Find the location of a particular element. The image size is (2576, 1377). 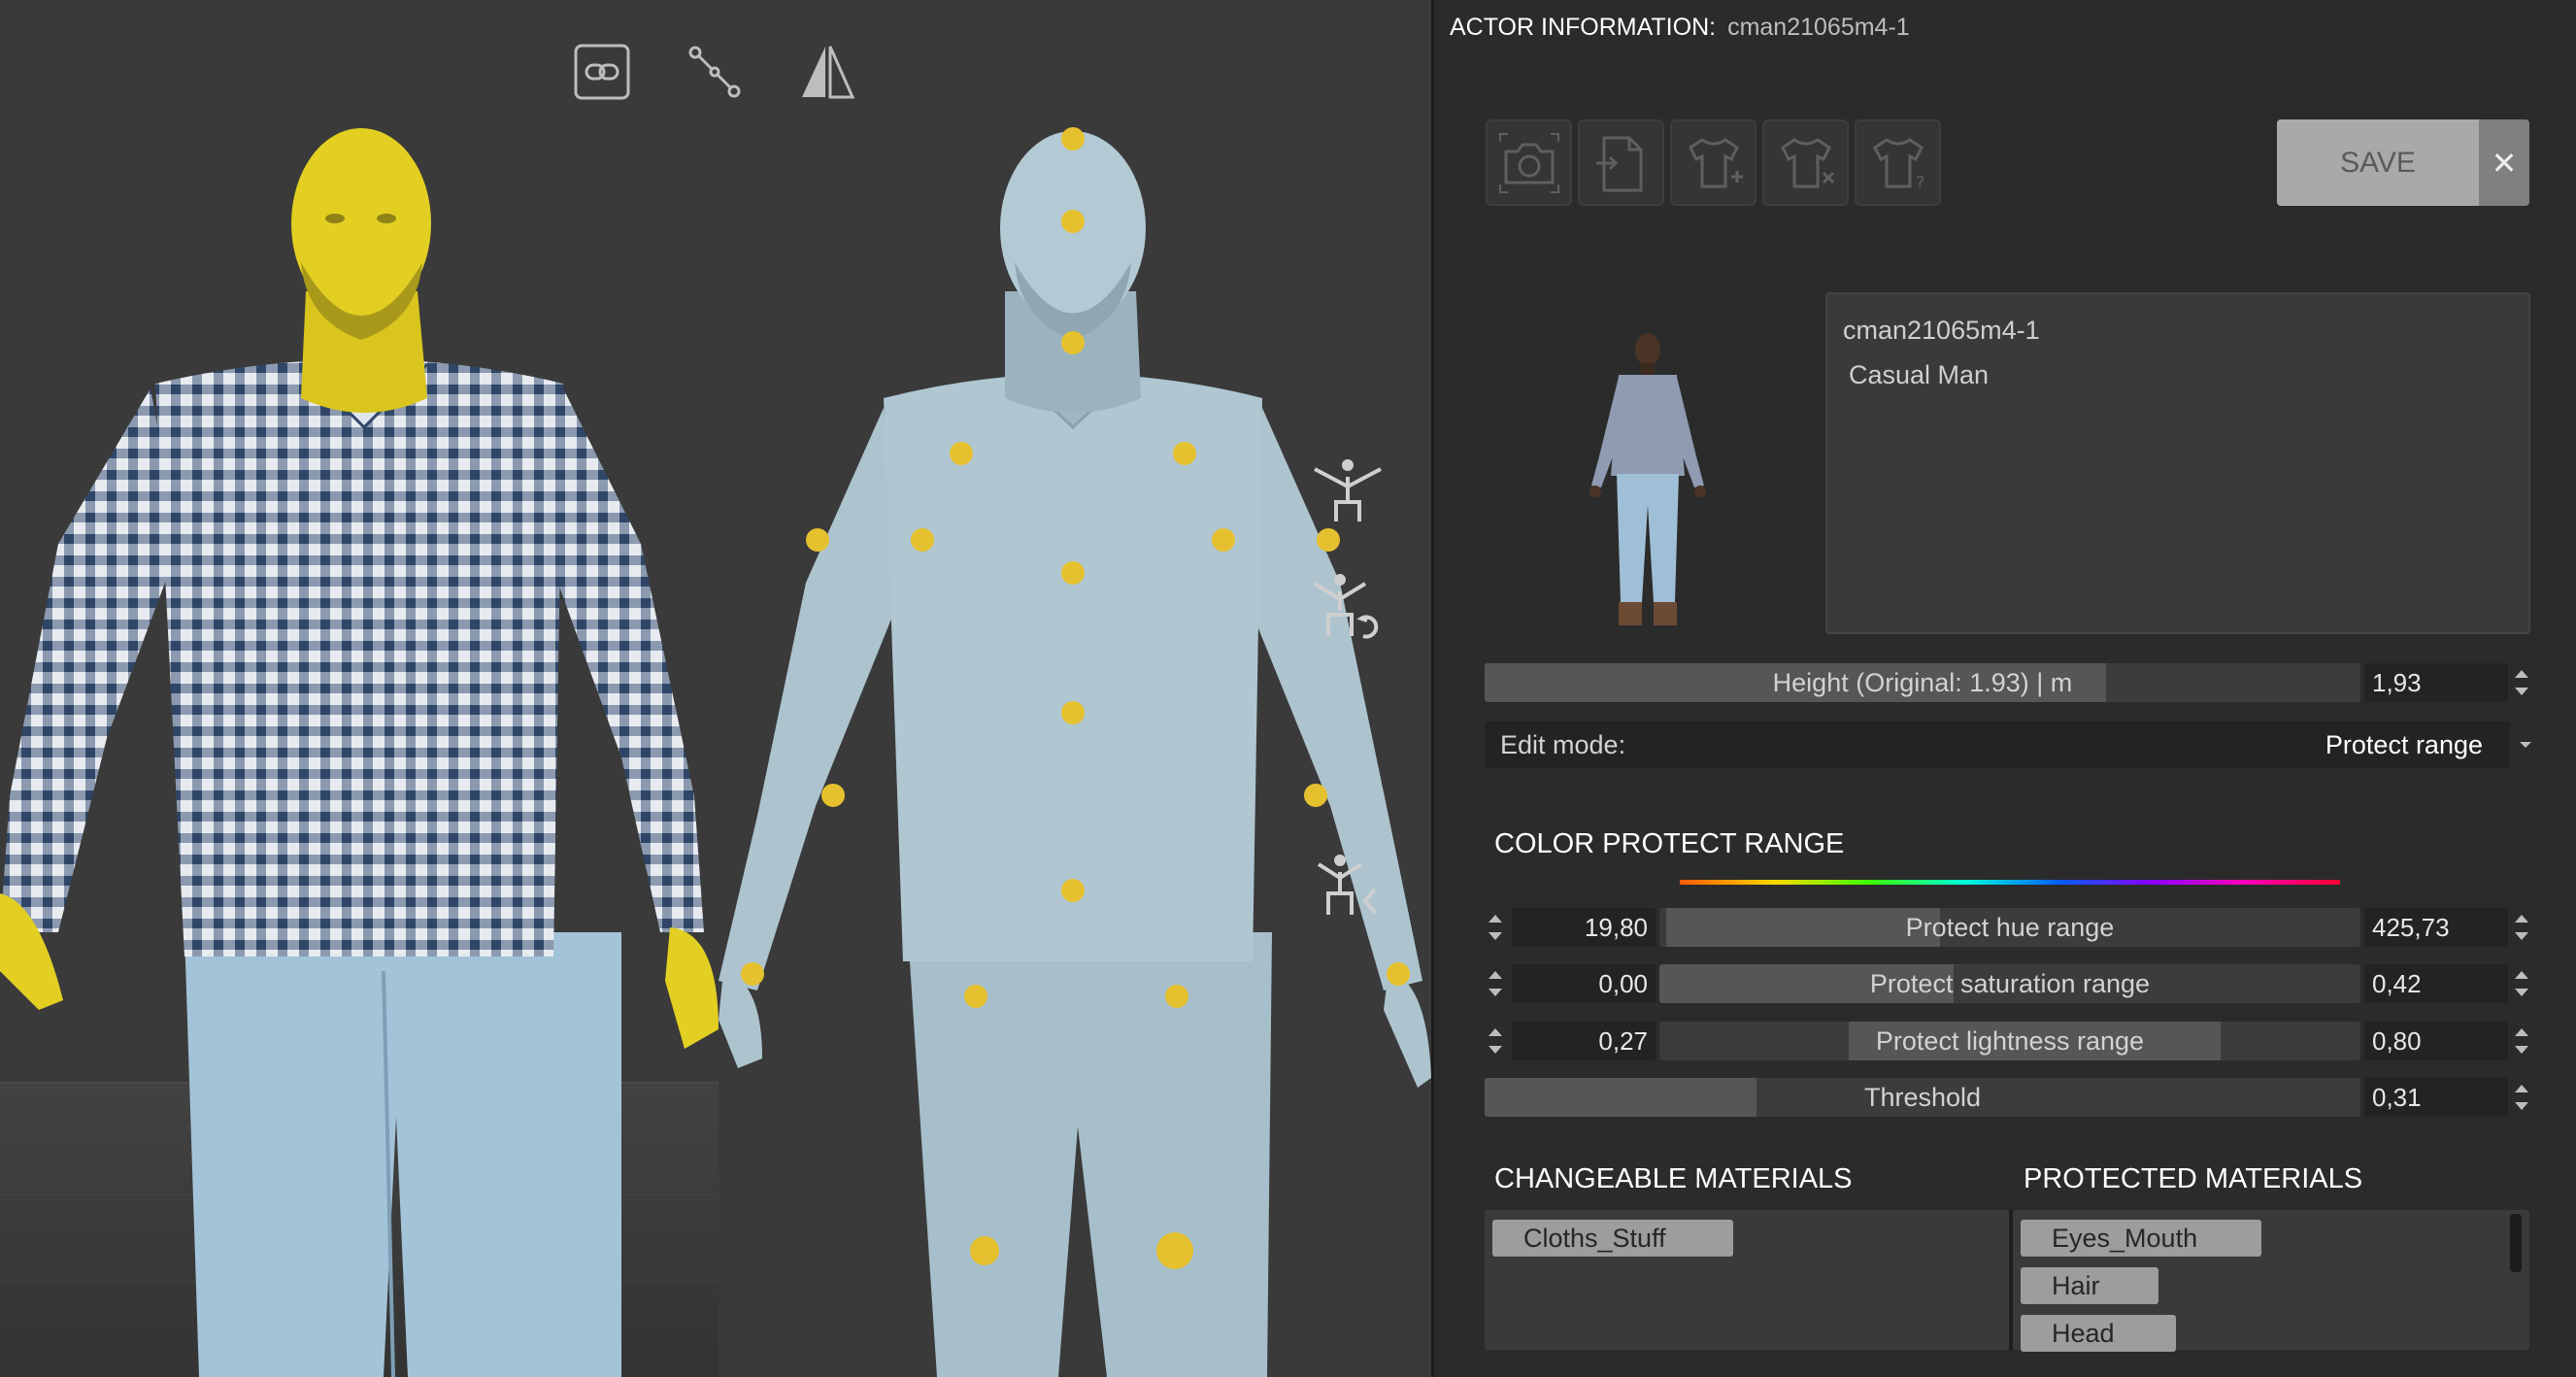

lightness-range-slider: Protect lightness range is located at coordinates (2009, 1041).